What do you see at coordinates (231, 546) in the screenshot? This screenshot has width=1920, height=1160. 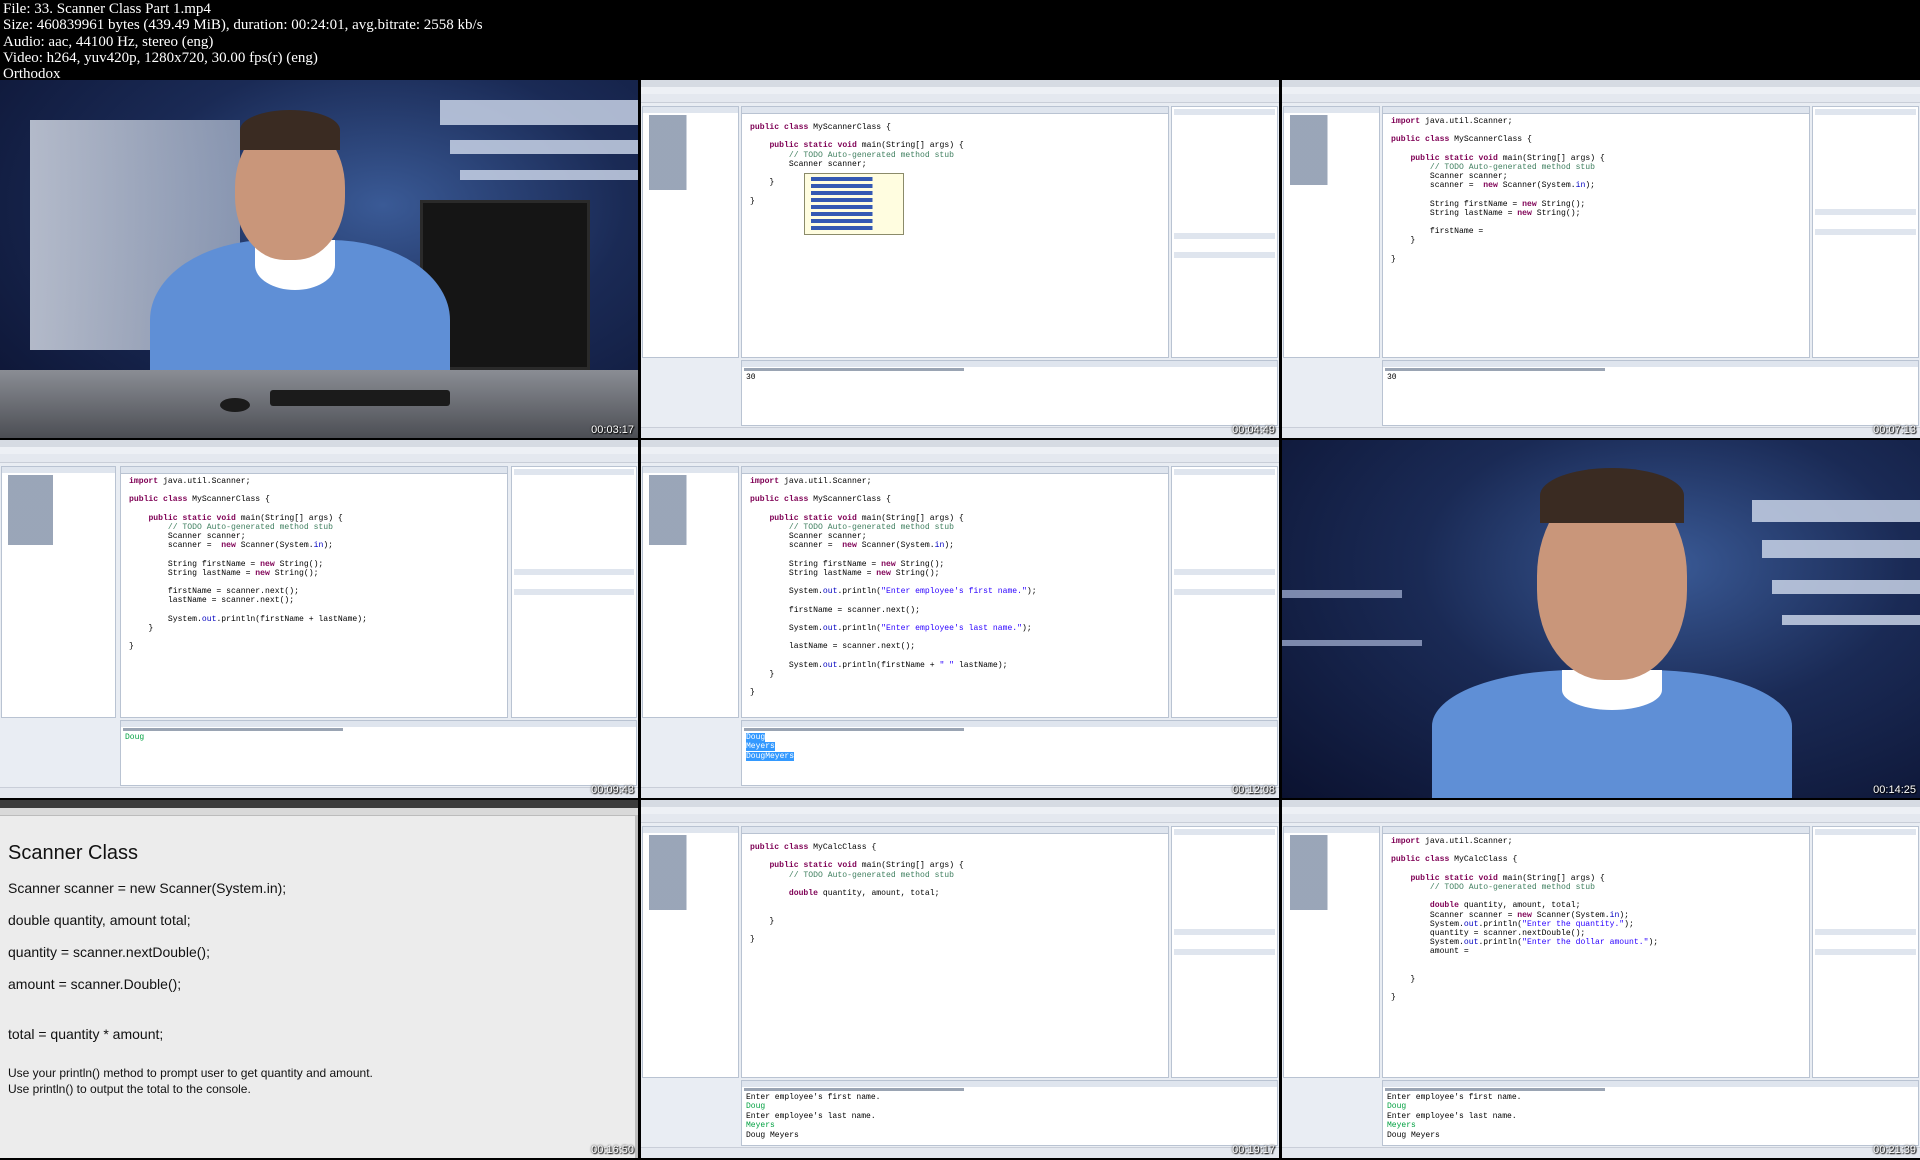 I see `code-line: scanner = new Scanner(System.in);` at bounding box center [231, 546].